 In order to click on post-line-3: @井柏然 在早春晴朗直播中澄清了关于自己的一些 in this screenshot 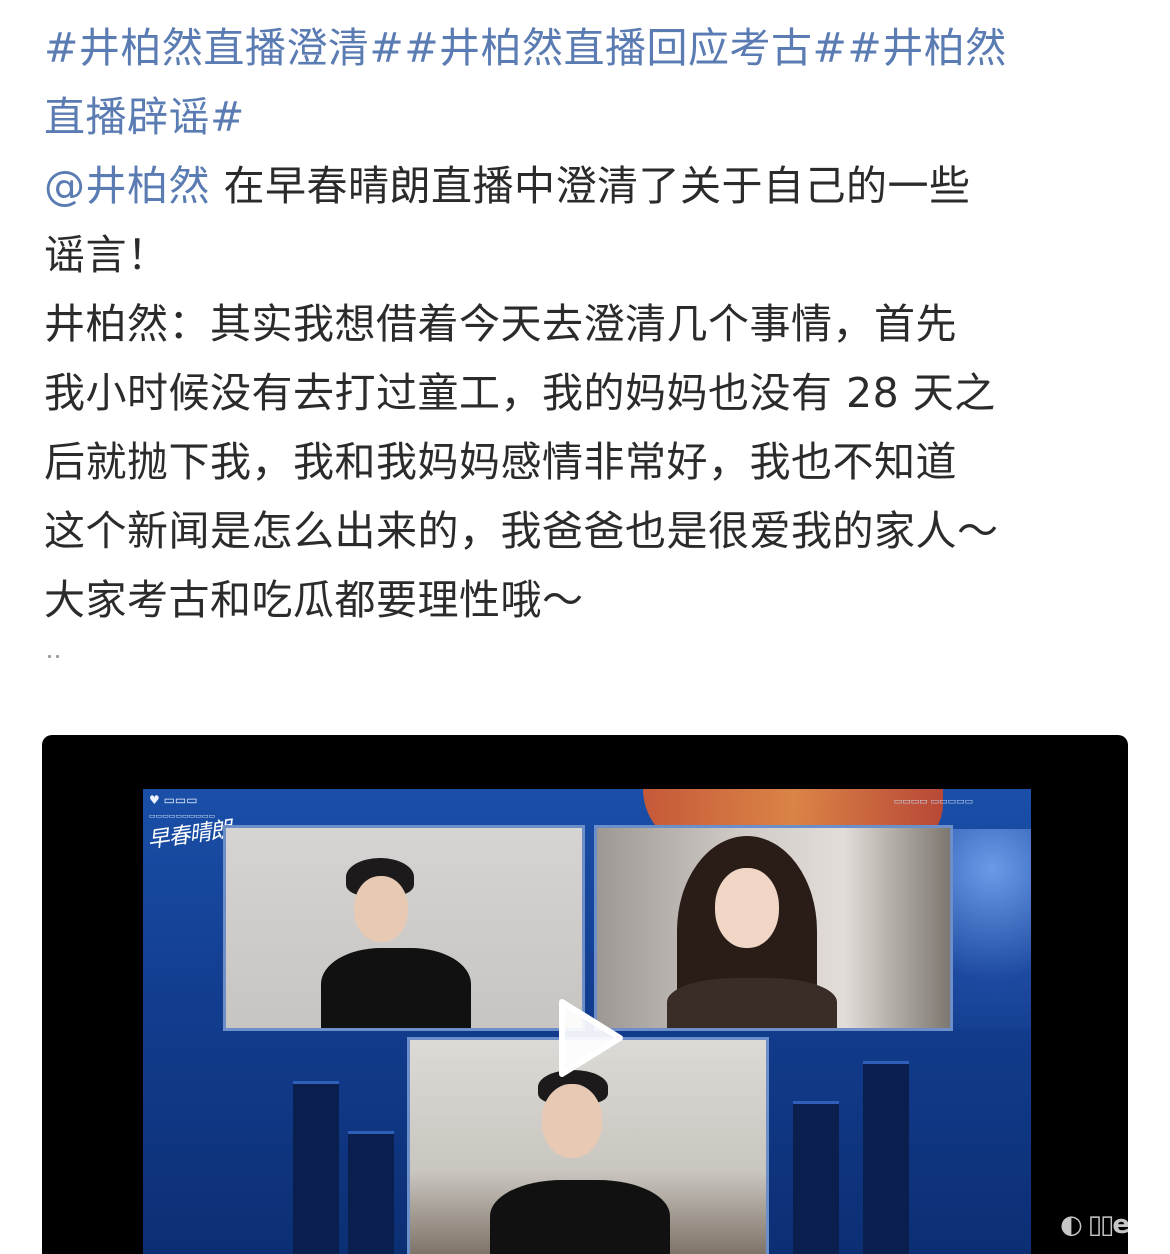, I will do `click(594, 186)`.